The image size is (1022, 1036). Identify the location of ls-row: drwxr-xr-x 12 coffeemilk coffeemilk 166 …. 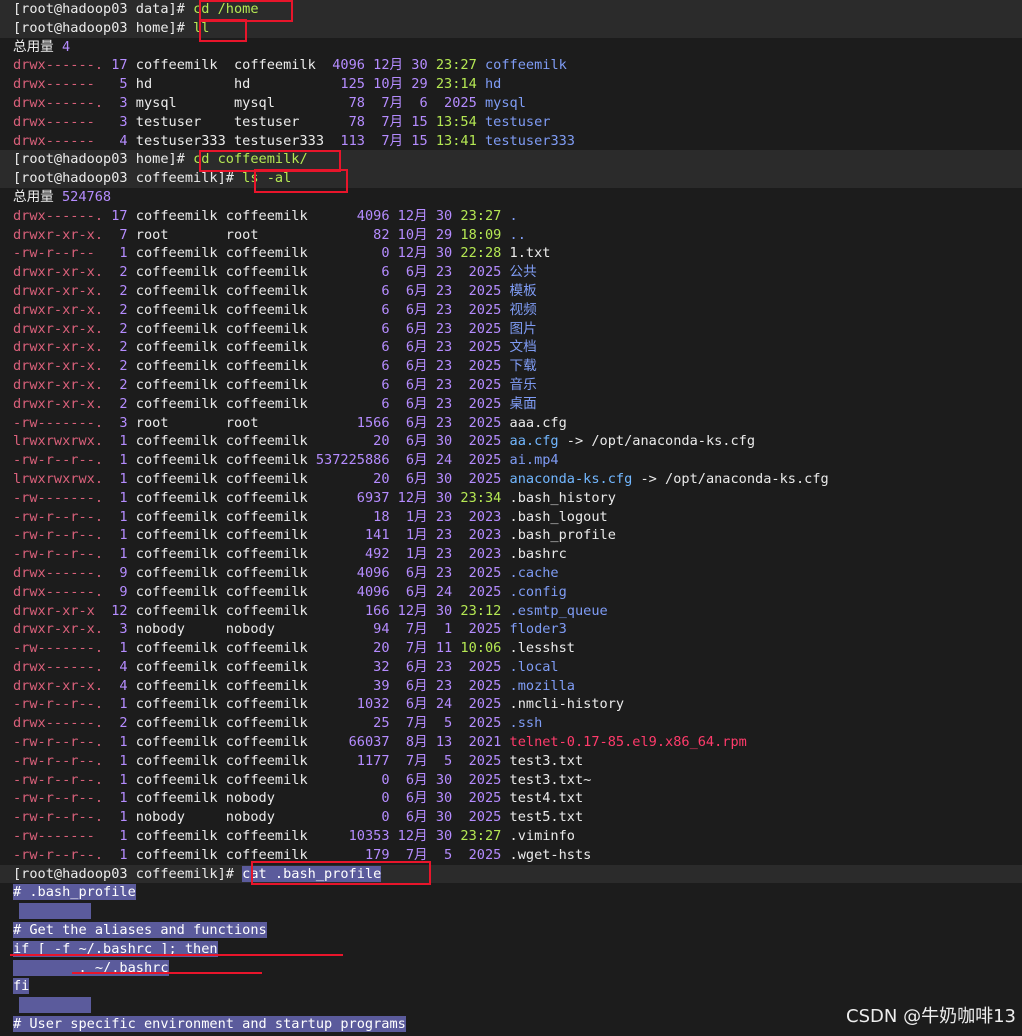
(511, 611).